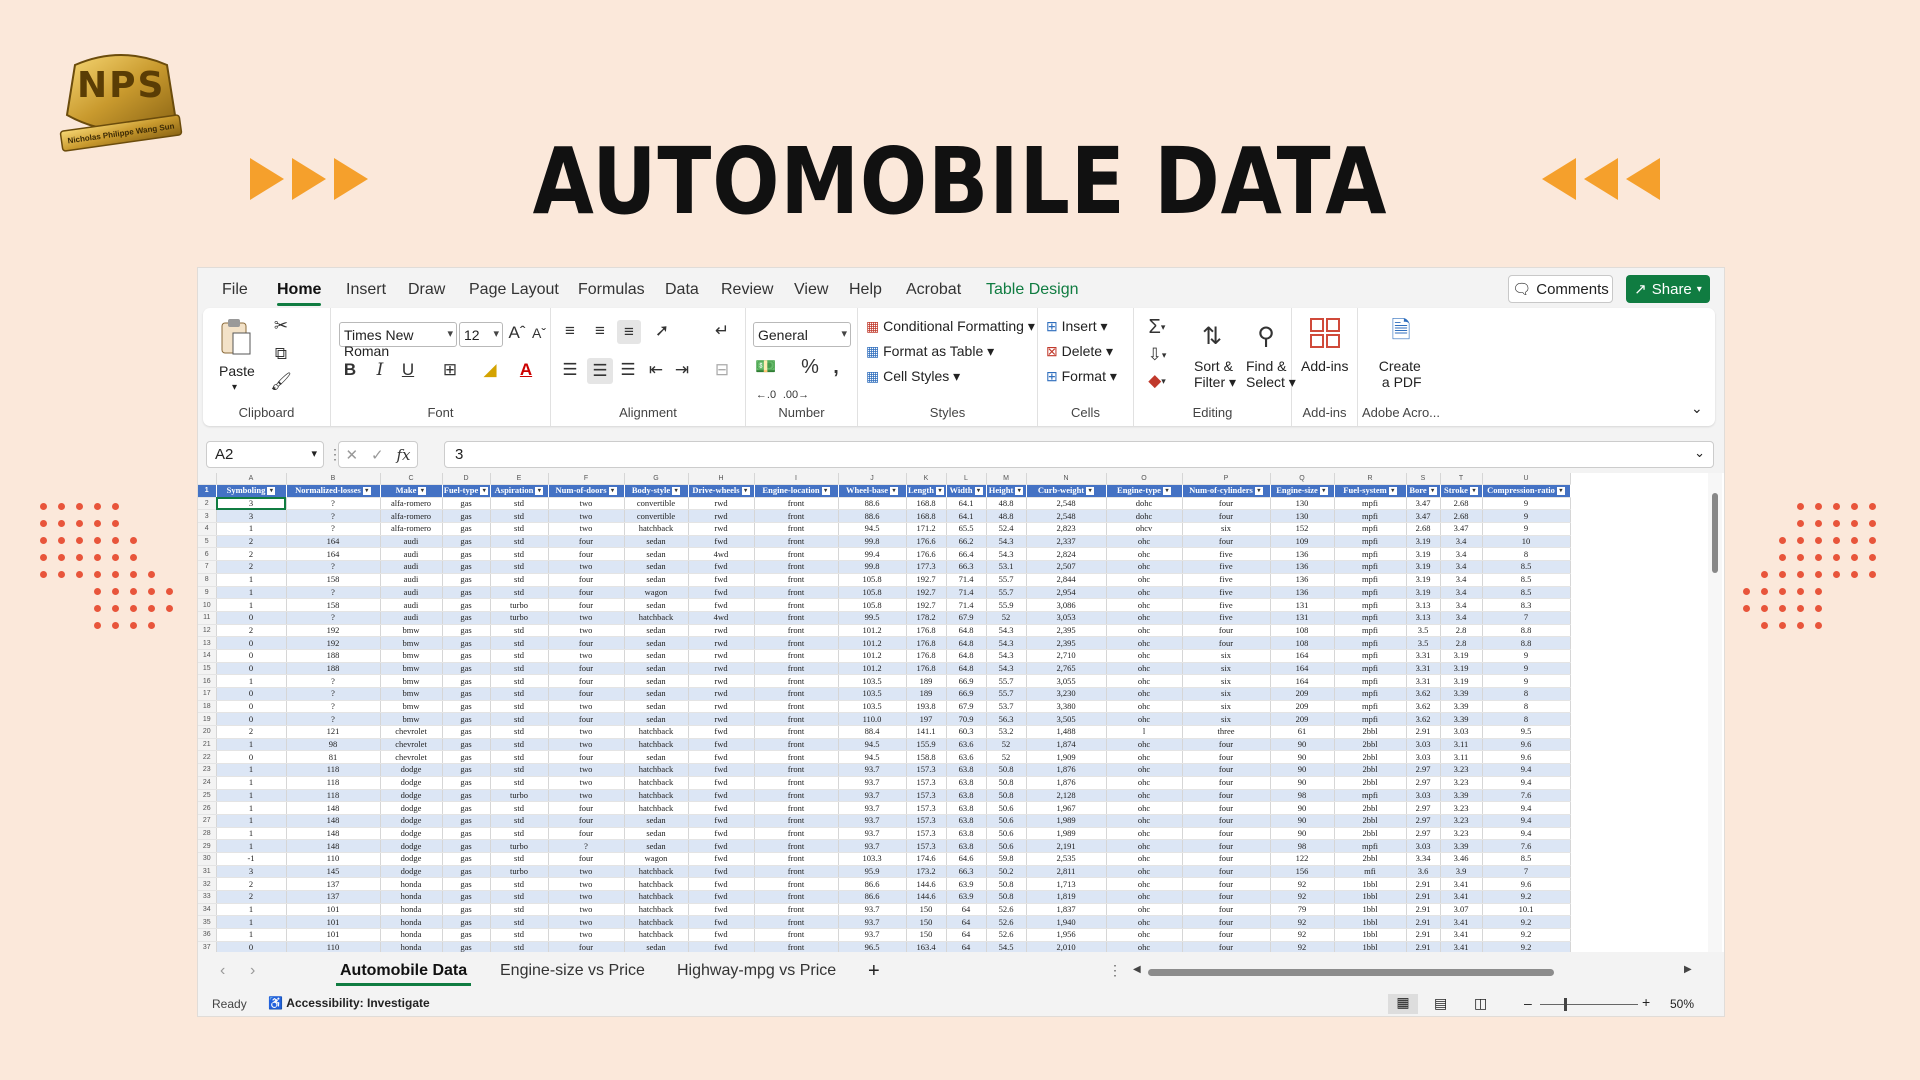  Describe the element at coordinates (872, 491) in the screenshot. I see `table-header-cell: Wheel-base ▾` at that location.